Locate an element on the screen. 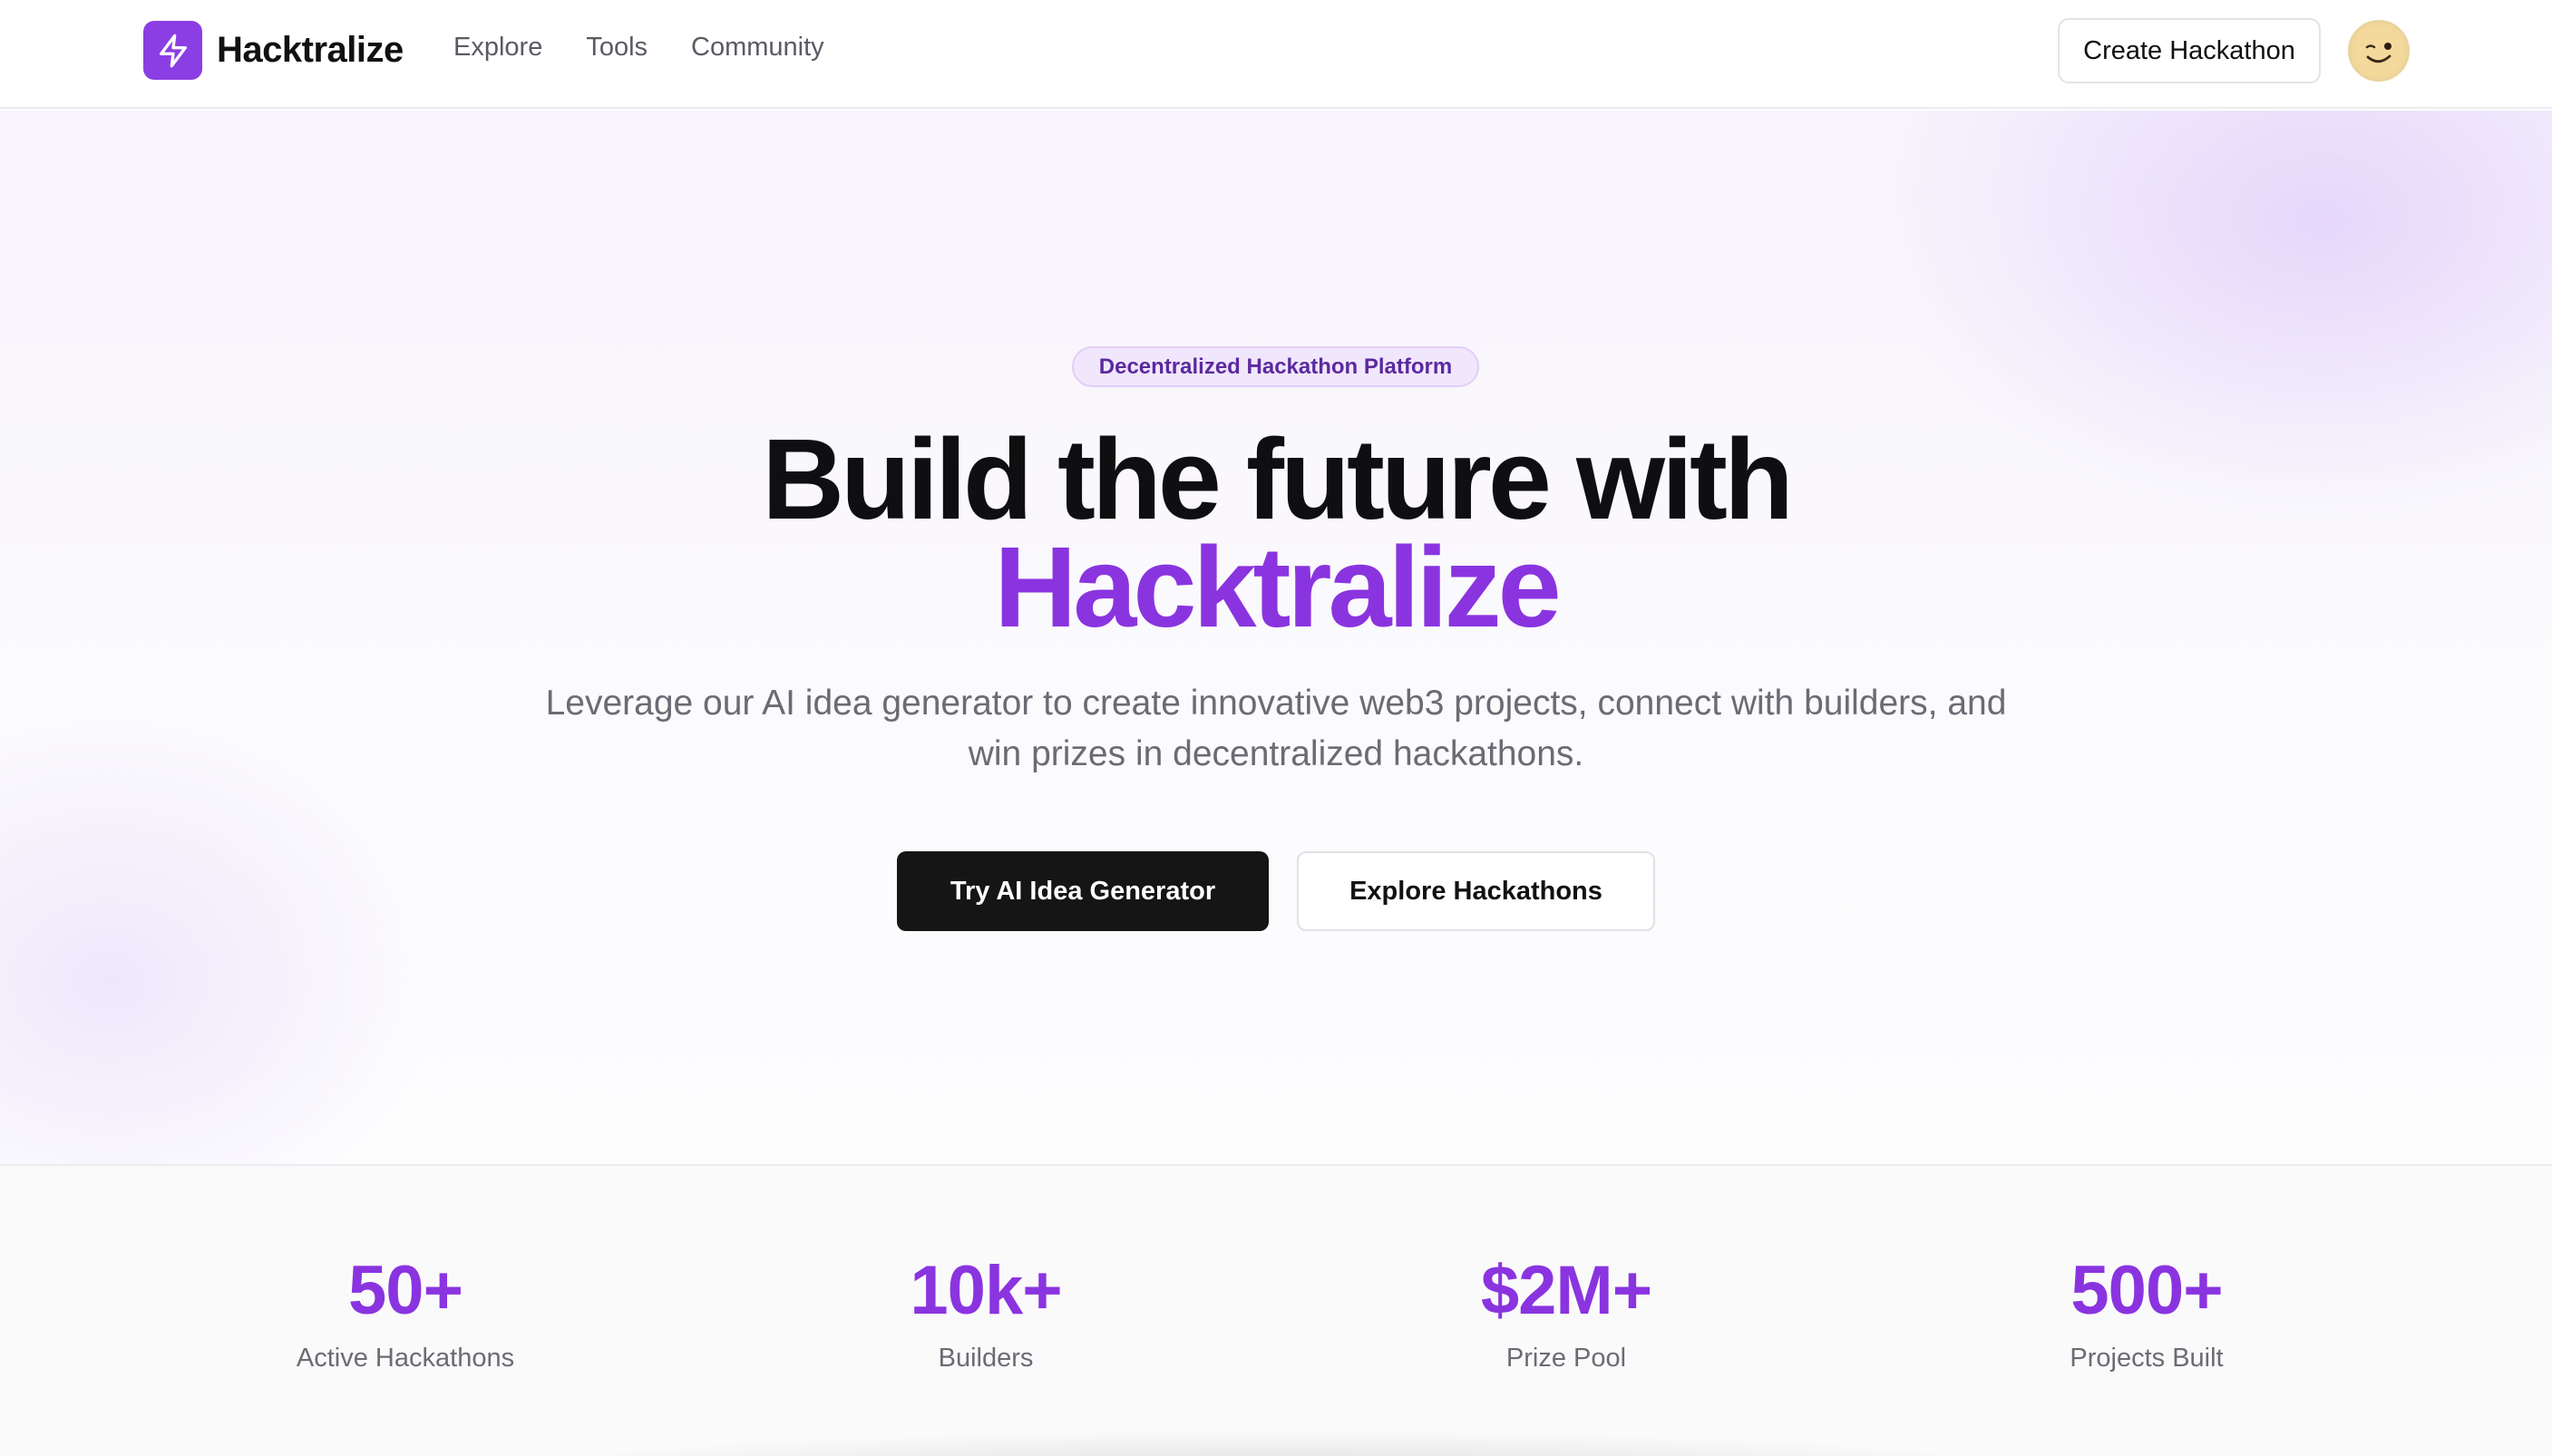 This screenshot has height=1456, width=2552. winking-face-icon is located at coordinates (2378, 51).